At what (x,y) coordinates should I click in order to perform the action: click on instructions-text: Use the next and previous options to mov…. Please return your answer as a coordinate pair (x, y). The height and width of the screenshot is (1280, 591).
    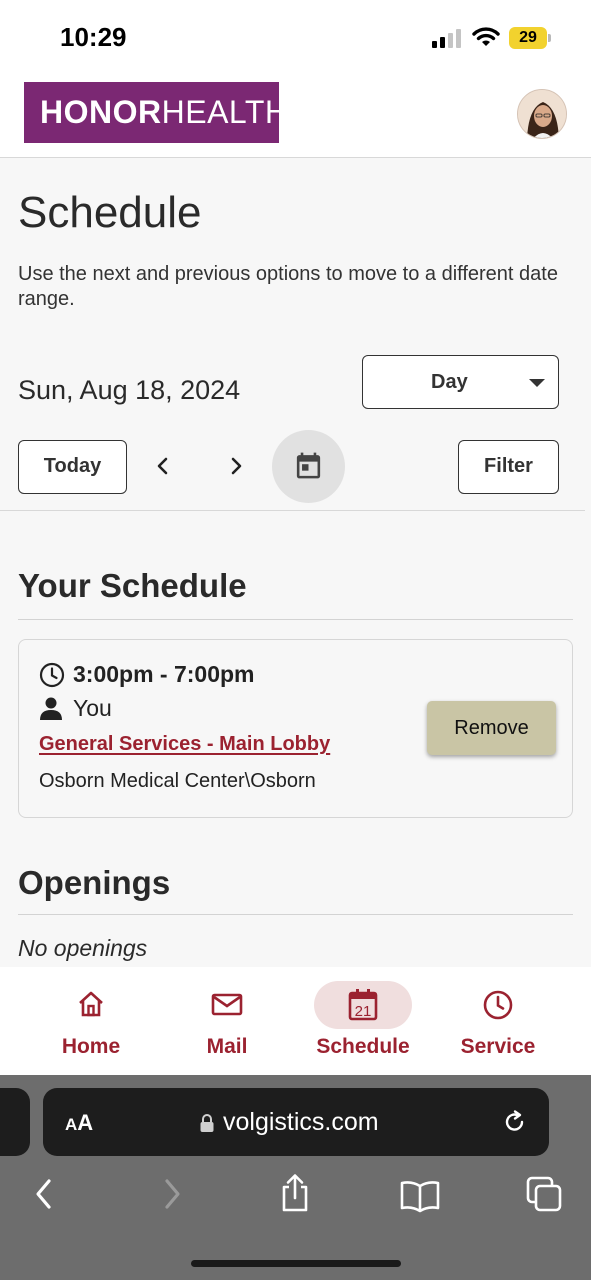
    Looking at the image, I should click on (288, 286).